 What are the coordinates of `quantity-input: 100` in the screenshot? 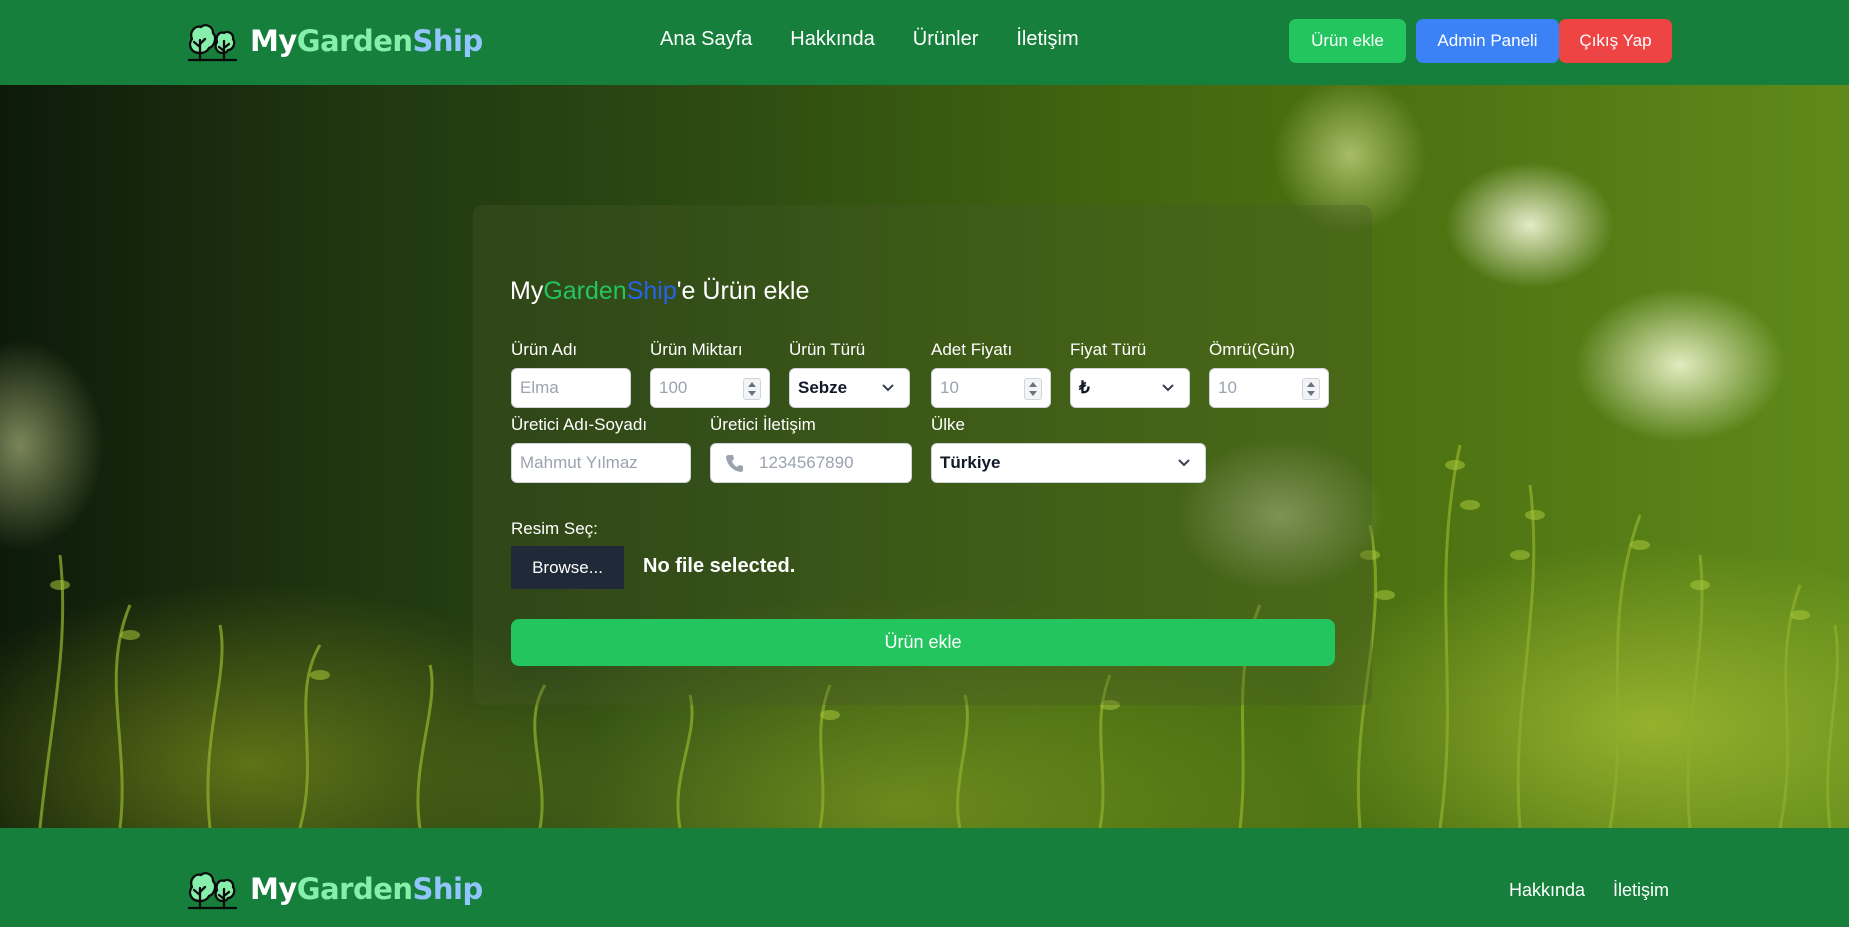 It's located at (710, 388).